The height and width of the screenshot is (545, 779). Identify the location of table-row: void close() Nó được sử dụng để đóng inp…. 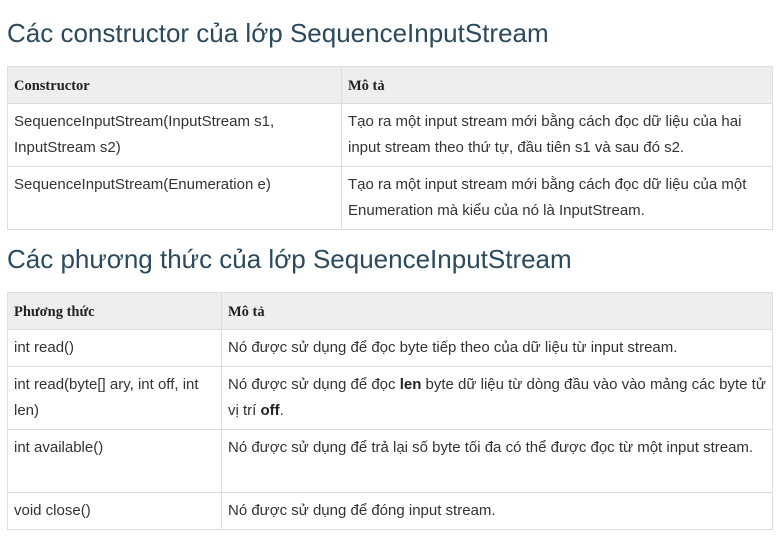
(390, 511).